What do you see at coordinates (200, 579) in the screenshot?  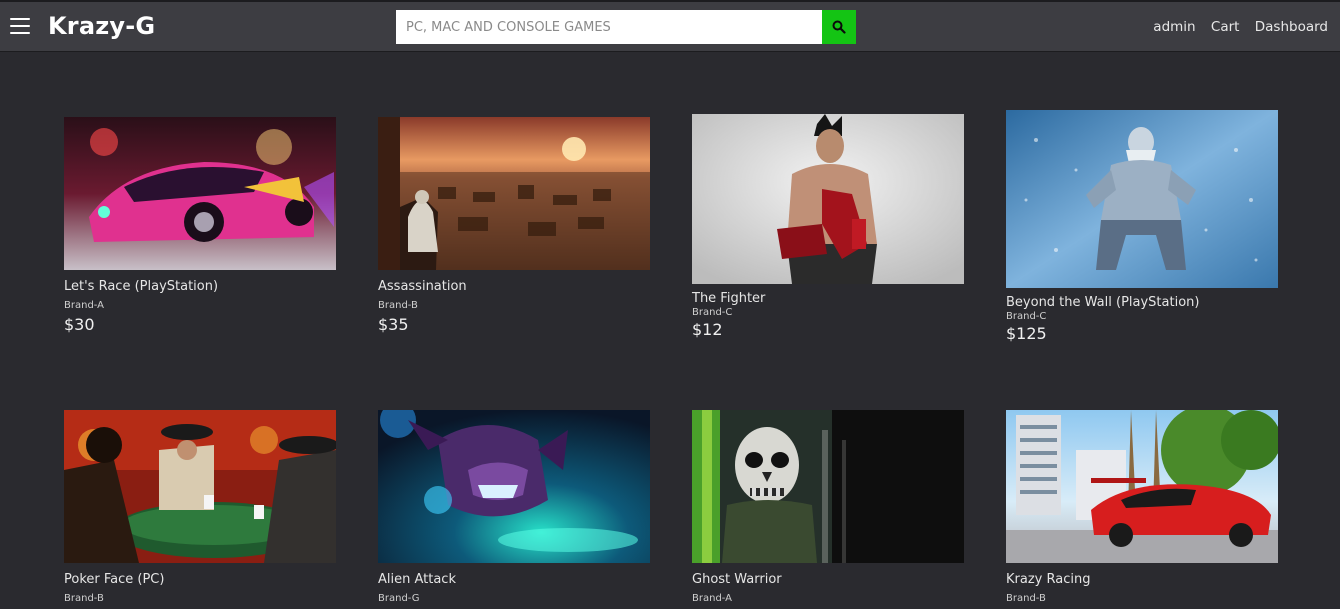 I see `product-title: Poker Face (PC)` at bounding box center [200, 579].